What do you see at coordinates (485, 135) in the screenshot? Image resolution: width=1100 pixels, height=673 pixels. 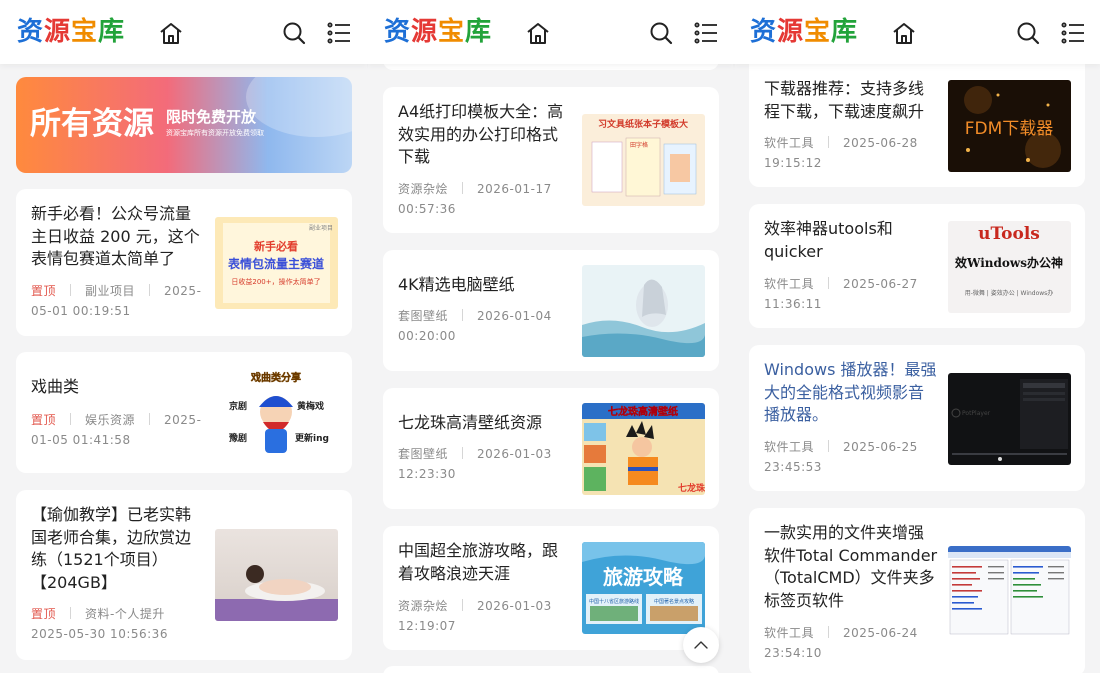 I see `article-title: A4纸打印模板大全：高效实用的办公打印格式下载` at bounding box center [485, 135].